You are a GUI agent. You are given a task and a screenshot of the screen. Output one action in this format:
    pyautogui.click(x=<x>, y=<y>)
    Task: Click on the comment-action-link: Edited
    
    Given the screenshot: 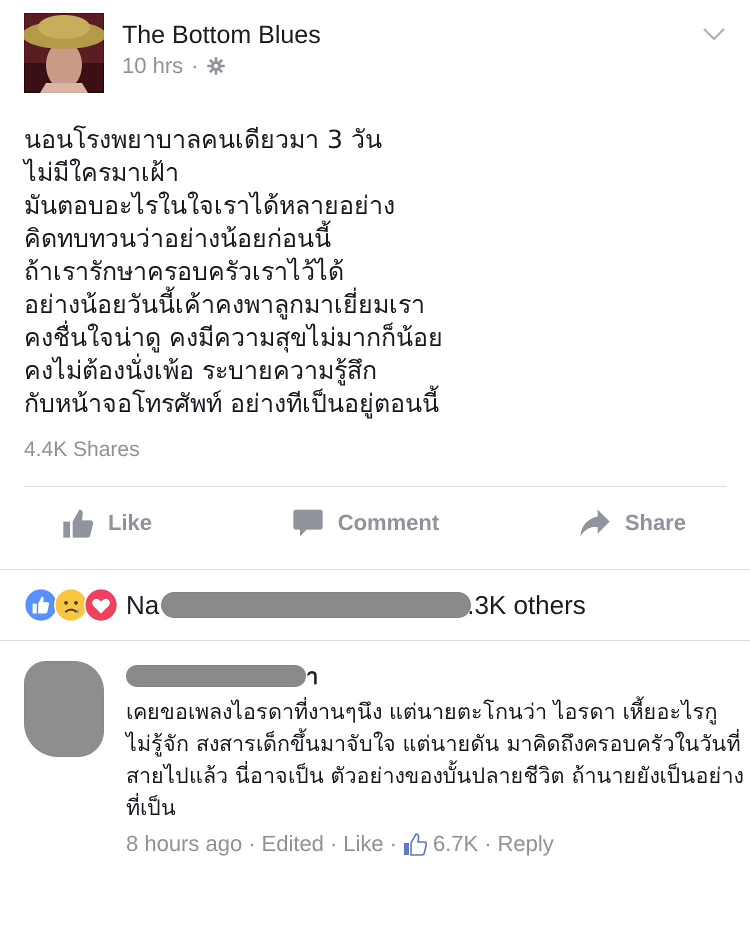 What is the action you would take?
    pyautogui.click(x=293, y=844)
    